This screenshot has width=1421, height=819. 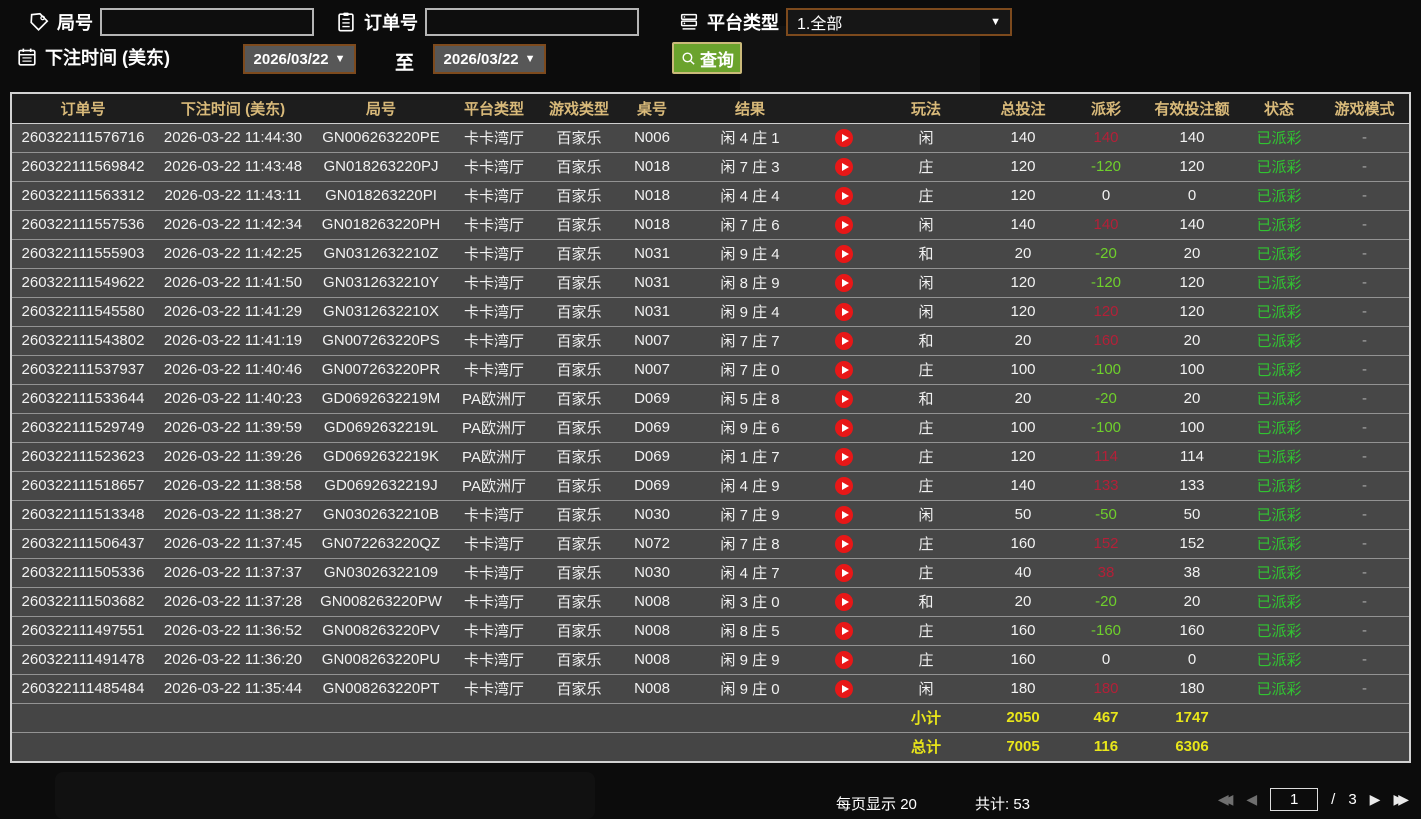 What do you see at coordinates (926, 602) in the screenshot?
I see `cell-play_type: 和` at bounding box center [926, 602].